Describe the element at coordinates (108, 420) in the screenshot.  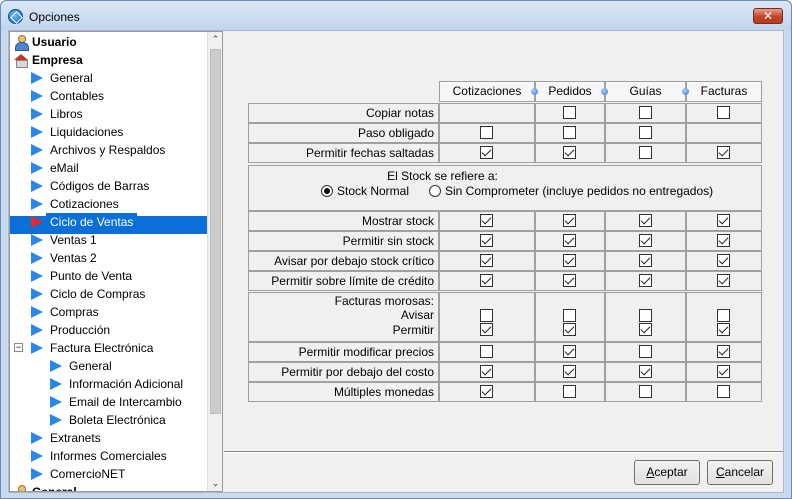
I see `tree-item: Boleta Electrónica` at that location.